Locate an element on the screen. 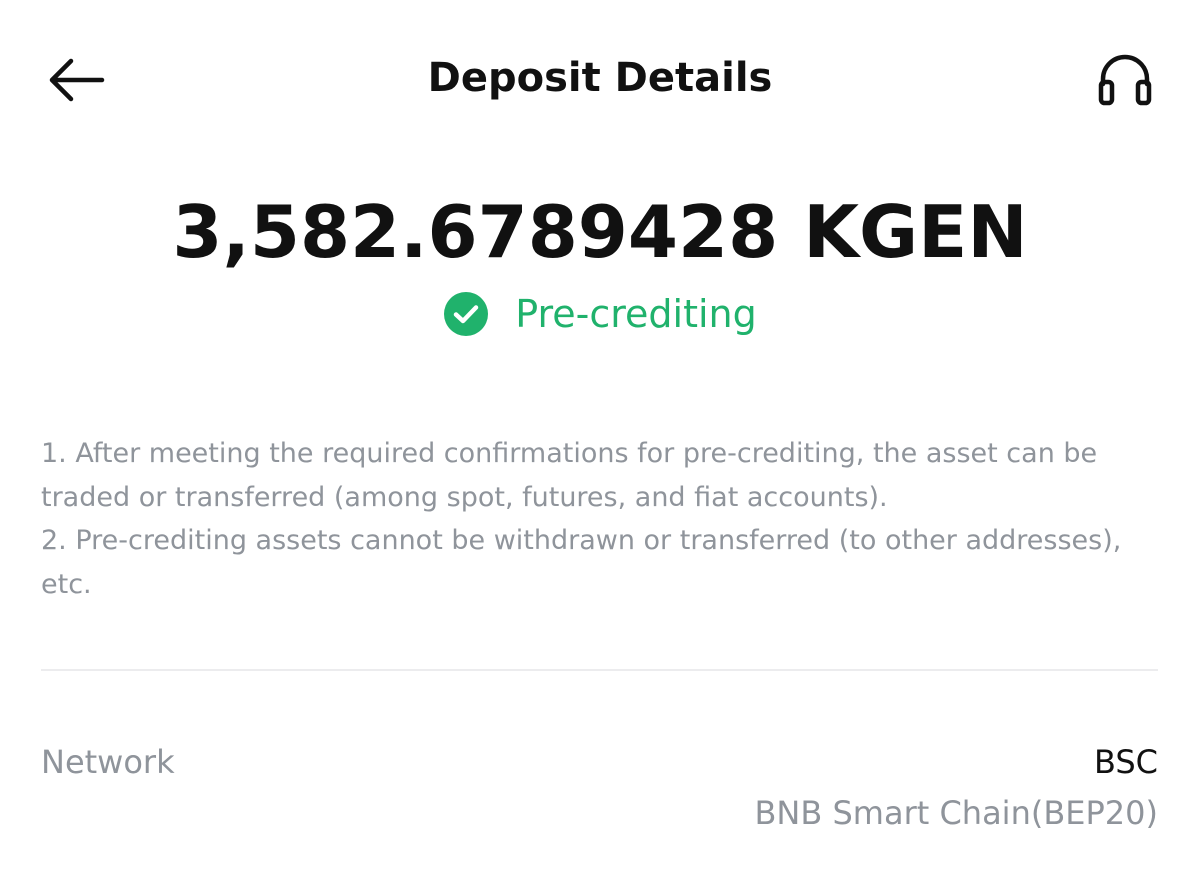  customer-support-button is located at coordinates (1125, 80).